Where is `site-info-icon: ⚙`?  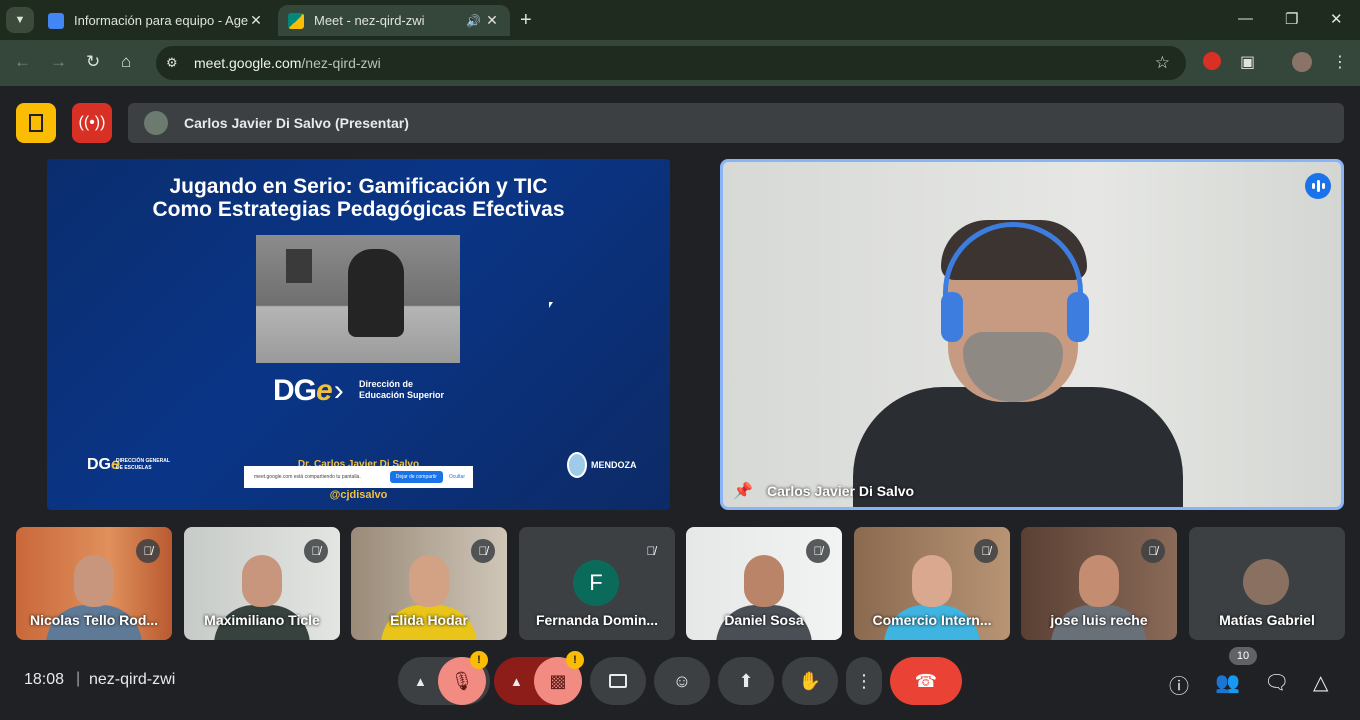 site-info-icon: ⚙ is located at coordinates (177, 63).